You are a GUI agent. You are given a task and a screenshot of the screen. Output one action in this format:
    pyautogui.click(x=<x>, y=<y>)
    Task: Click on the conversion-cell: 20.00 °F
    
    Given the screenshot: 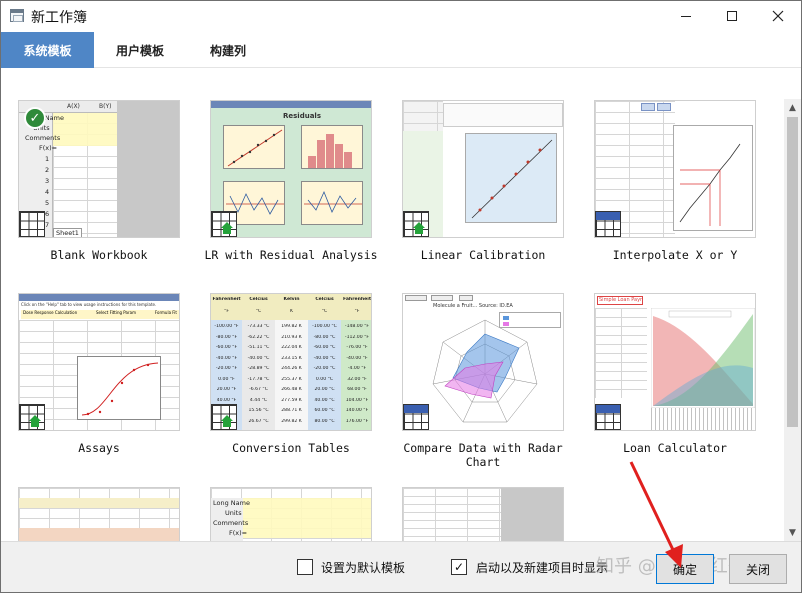 What is the action you would take?
    pyautogui.click(x=226, y=389)
    